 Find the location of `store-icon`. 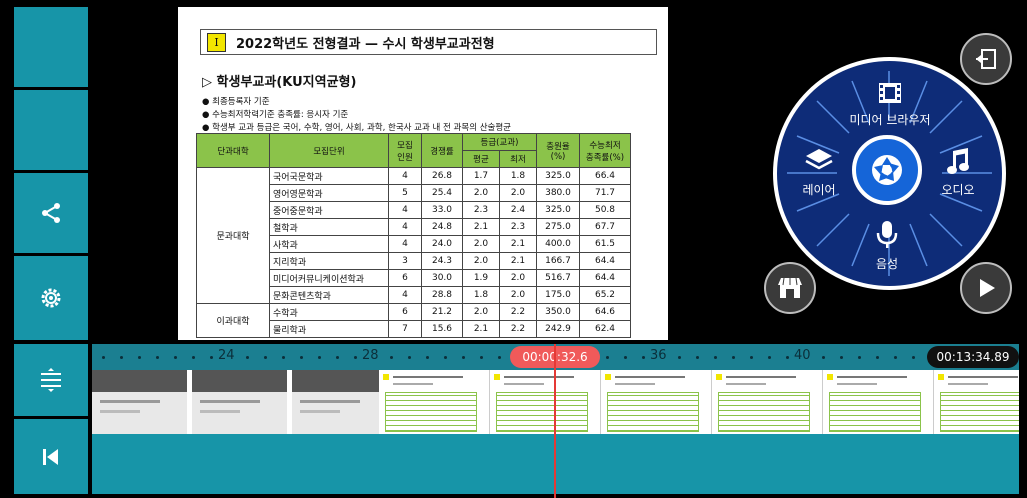

store-icon is located at coordinates (790, 287).